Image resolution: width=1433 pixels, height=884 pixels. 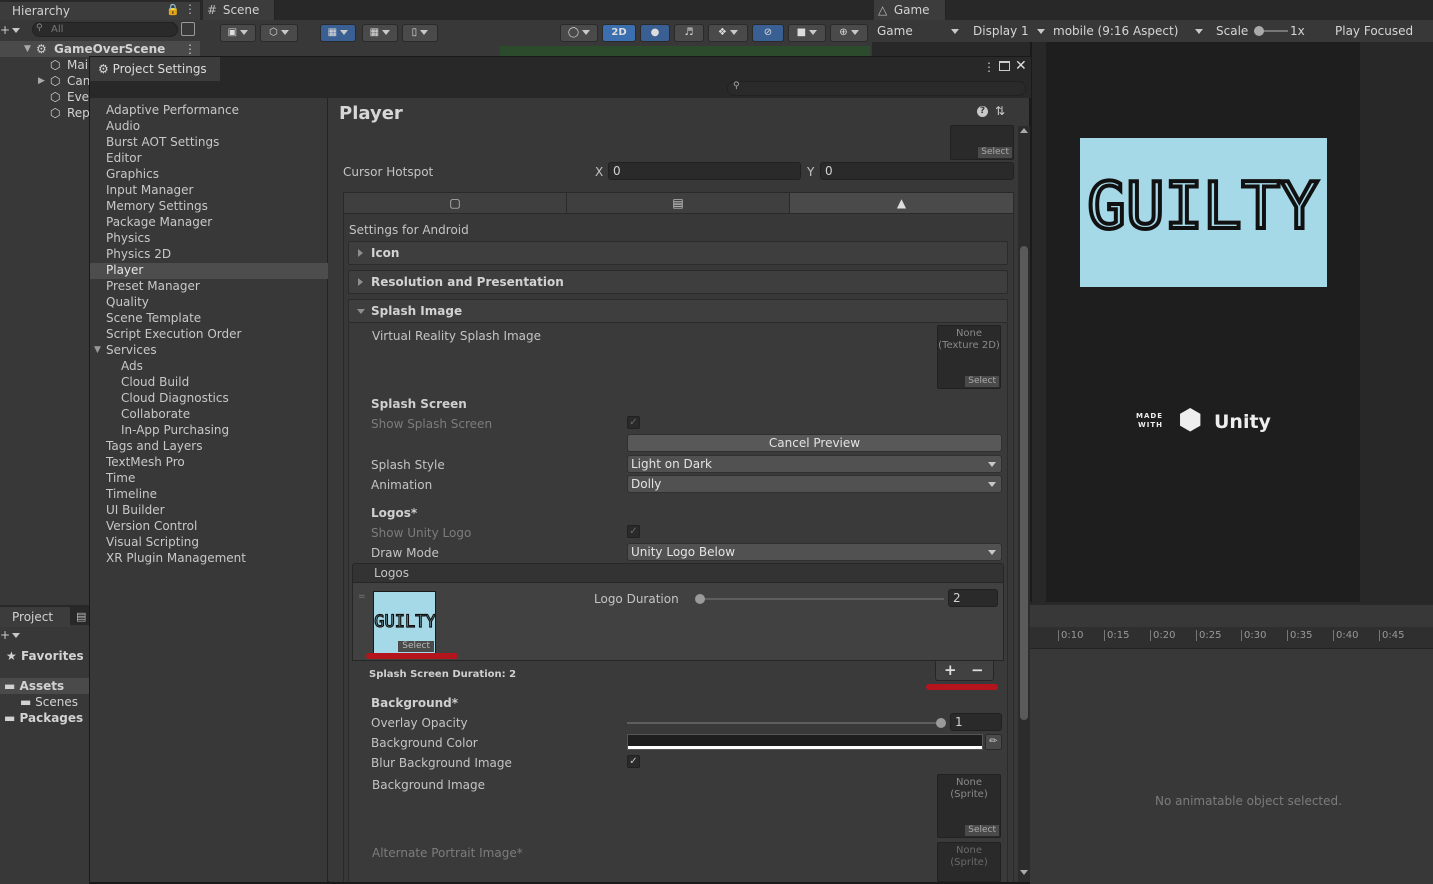 What do you see at coordinates (678, 253) in the screenshot?
I see `icon-foldout: Icon` at bounding box center [678, 253].